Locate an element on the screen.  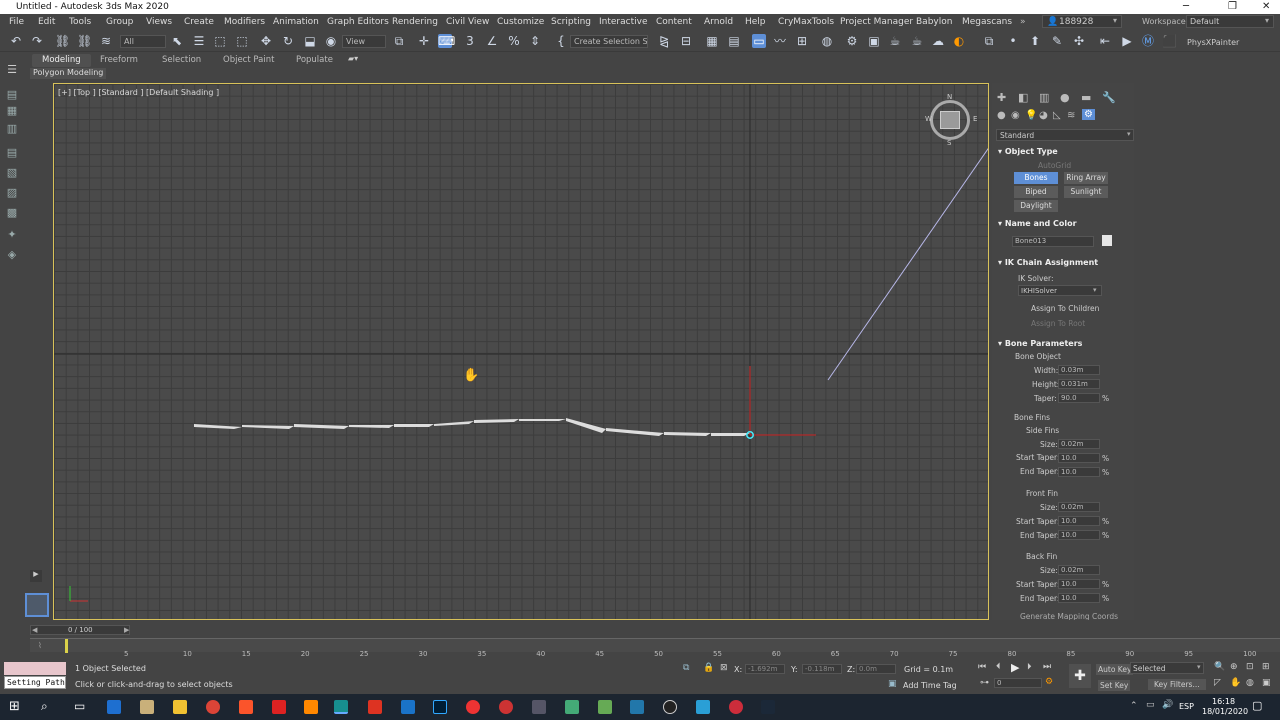
app-flower-icon is located at coordinates (637, 707).